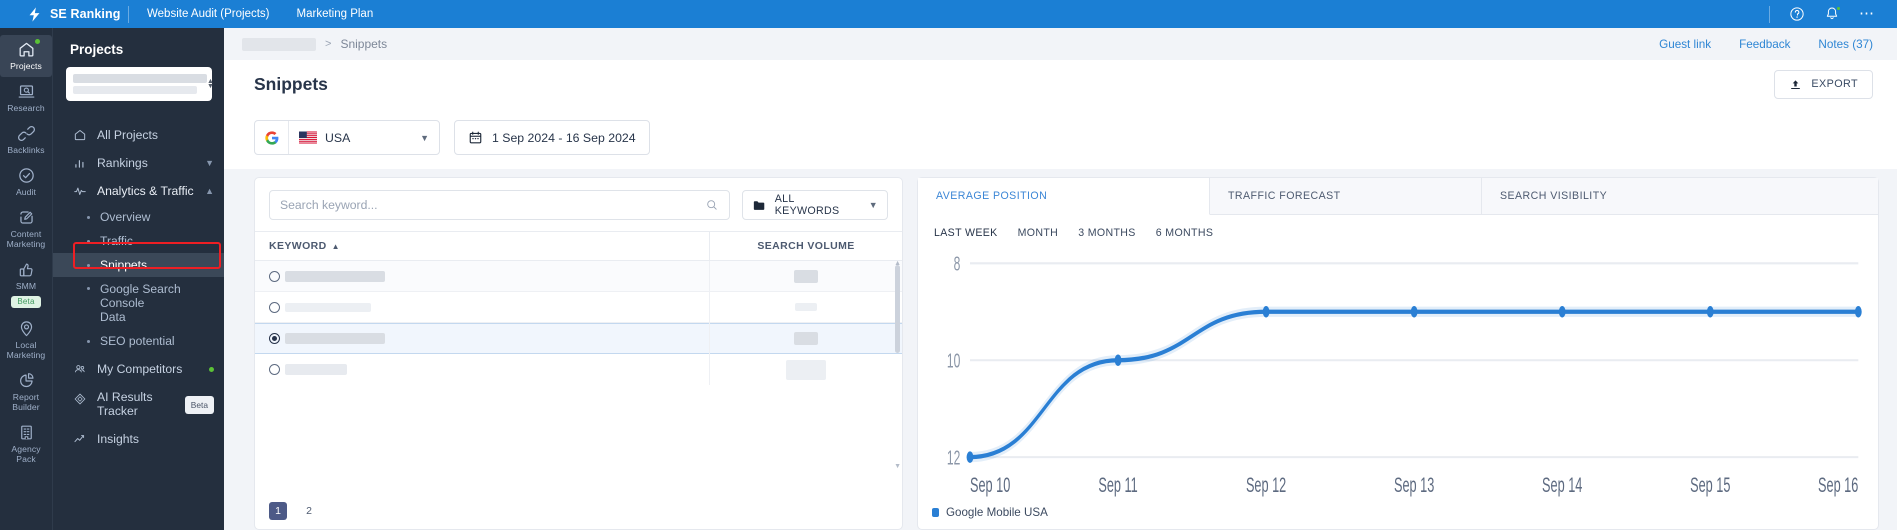 The image size is (1897, 530). What do you see at coordinates (26, 192) in the screenshot?
I see `rail-label-audit: Audit` at bounding box center [26, 192].